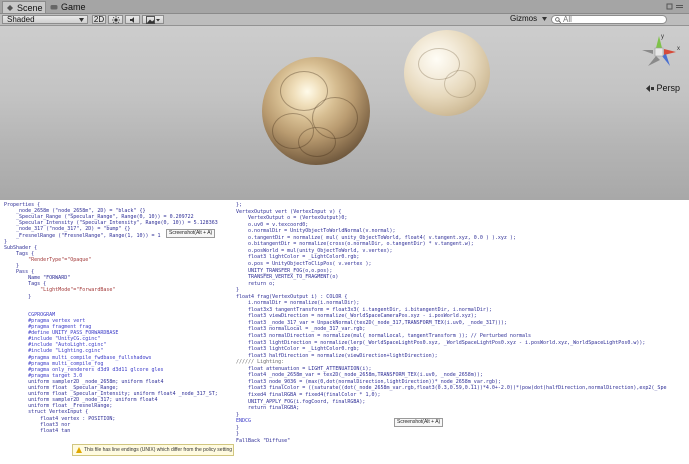 The width and height of the screenshot is (689, 464). Describe the element at coordinates (567, 19) in the screenshot. I see `search-placeholder: All` at that location.